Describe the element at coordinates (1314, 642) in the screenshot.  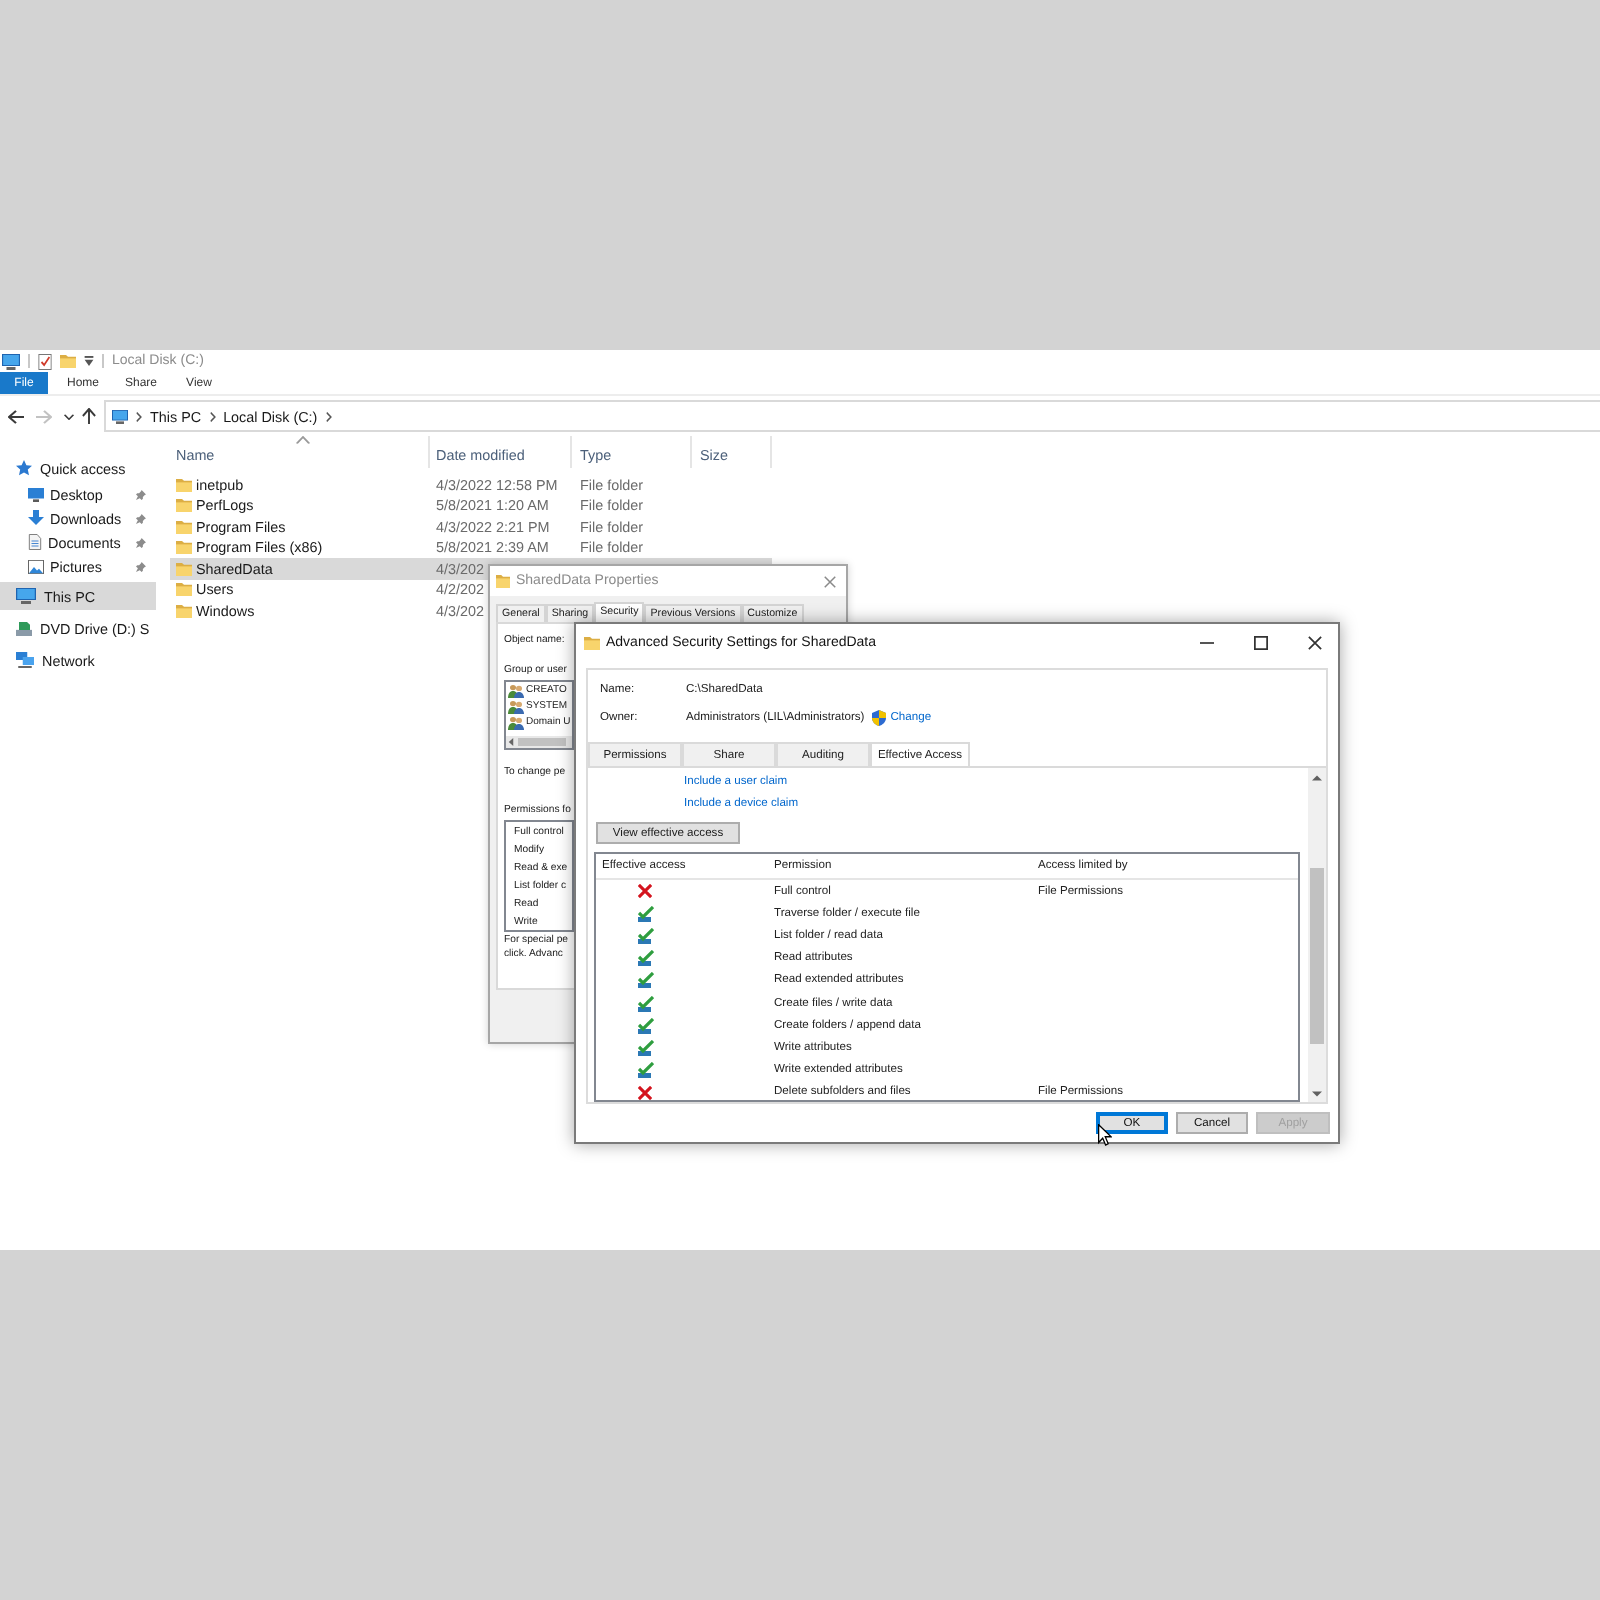
I see `close-icon` at that location.